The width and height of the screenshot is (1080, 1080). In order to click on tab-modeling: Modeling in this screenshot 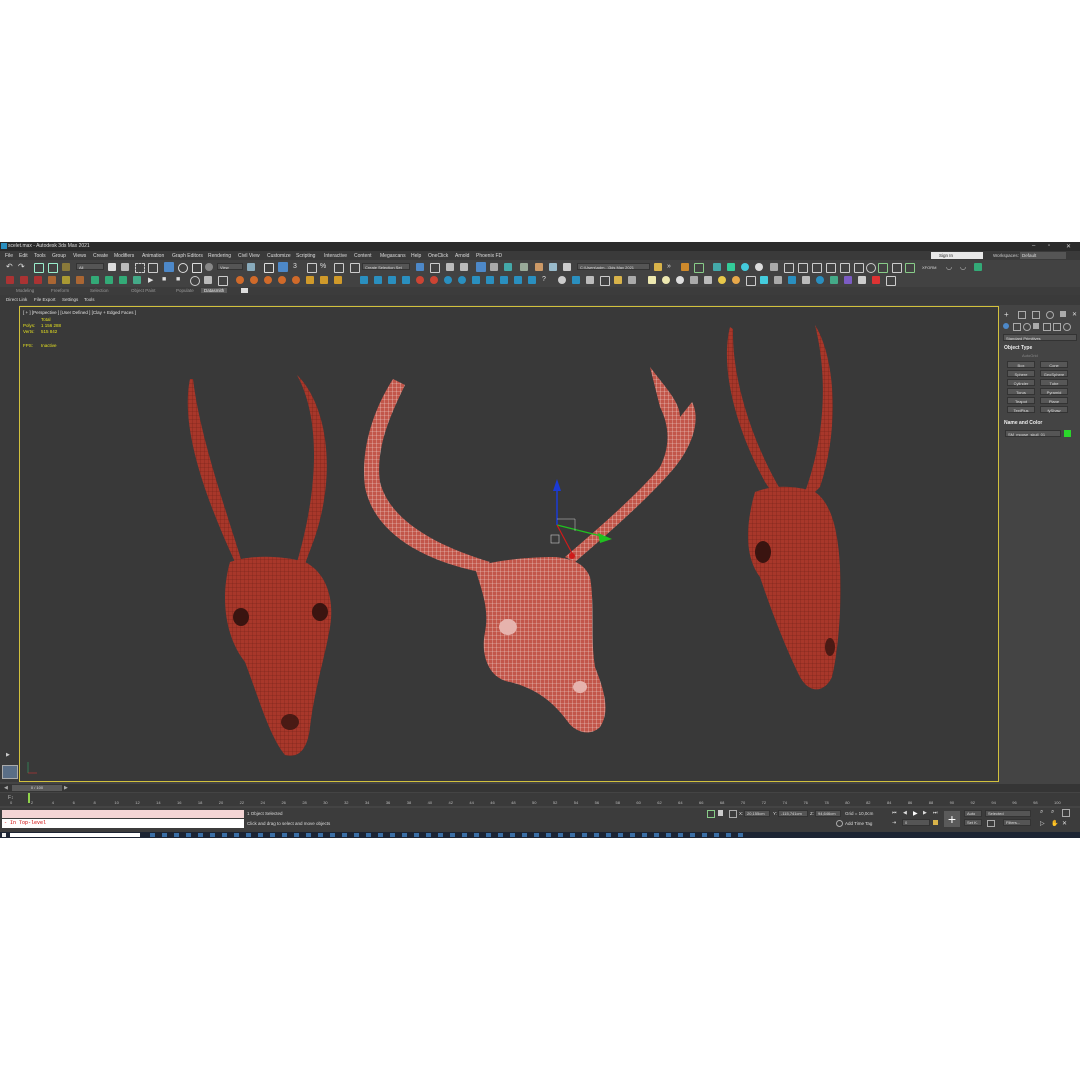, I will do `click(25, 290)`.